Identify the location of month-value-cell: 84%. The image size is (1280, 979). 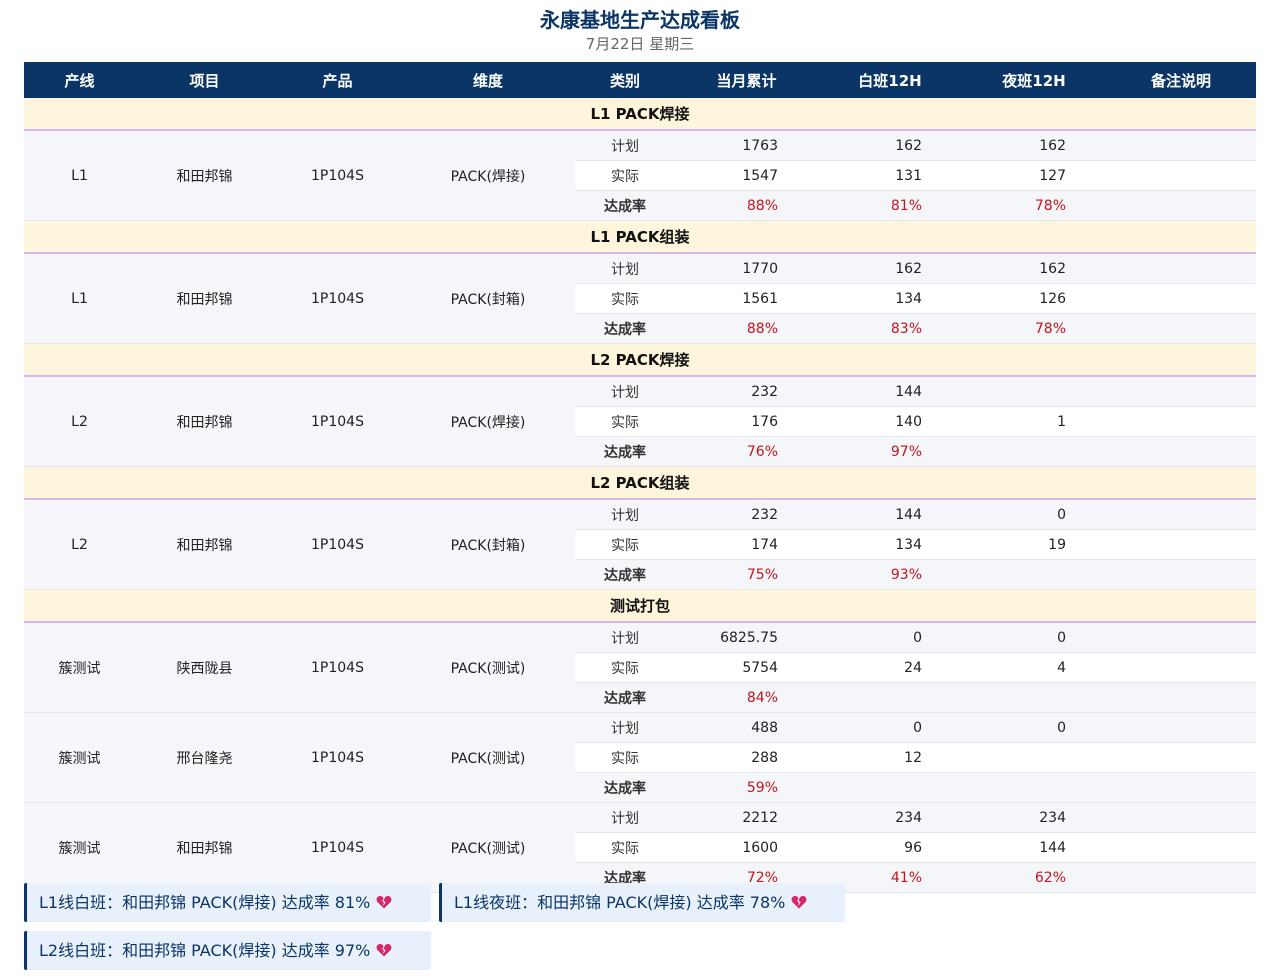
(746, 697).